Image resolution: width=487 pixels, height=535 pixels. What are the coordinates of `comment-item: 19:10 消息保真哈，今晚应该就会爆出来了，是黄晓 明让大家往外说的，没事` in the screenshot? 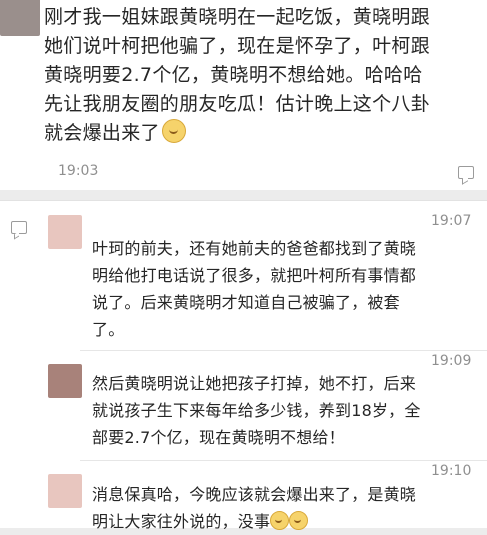 It's located at (243, 495).